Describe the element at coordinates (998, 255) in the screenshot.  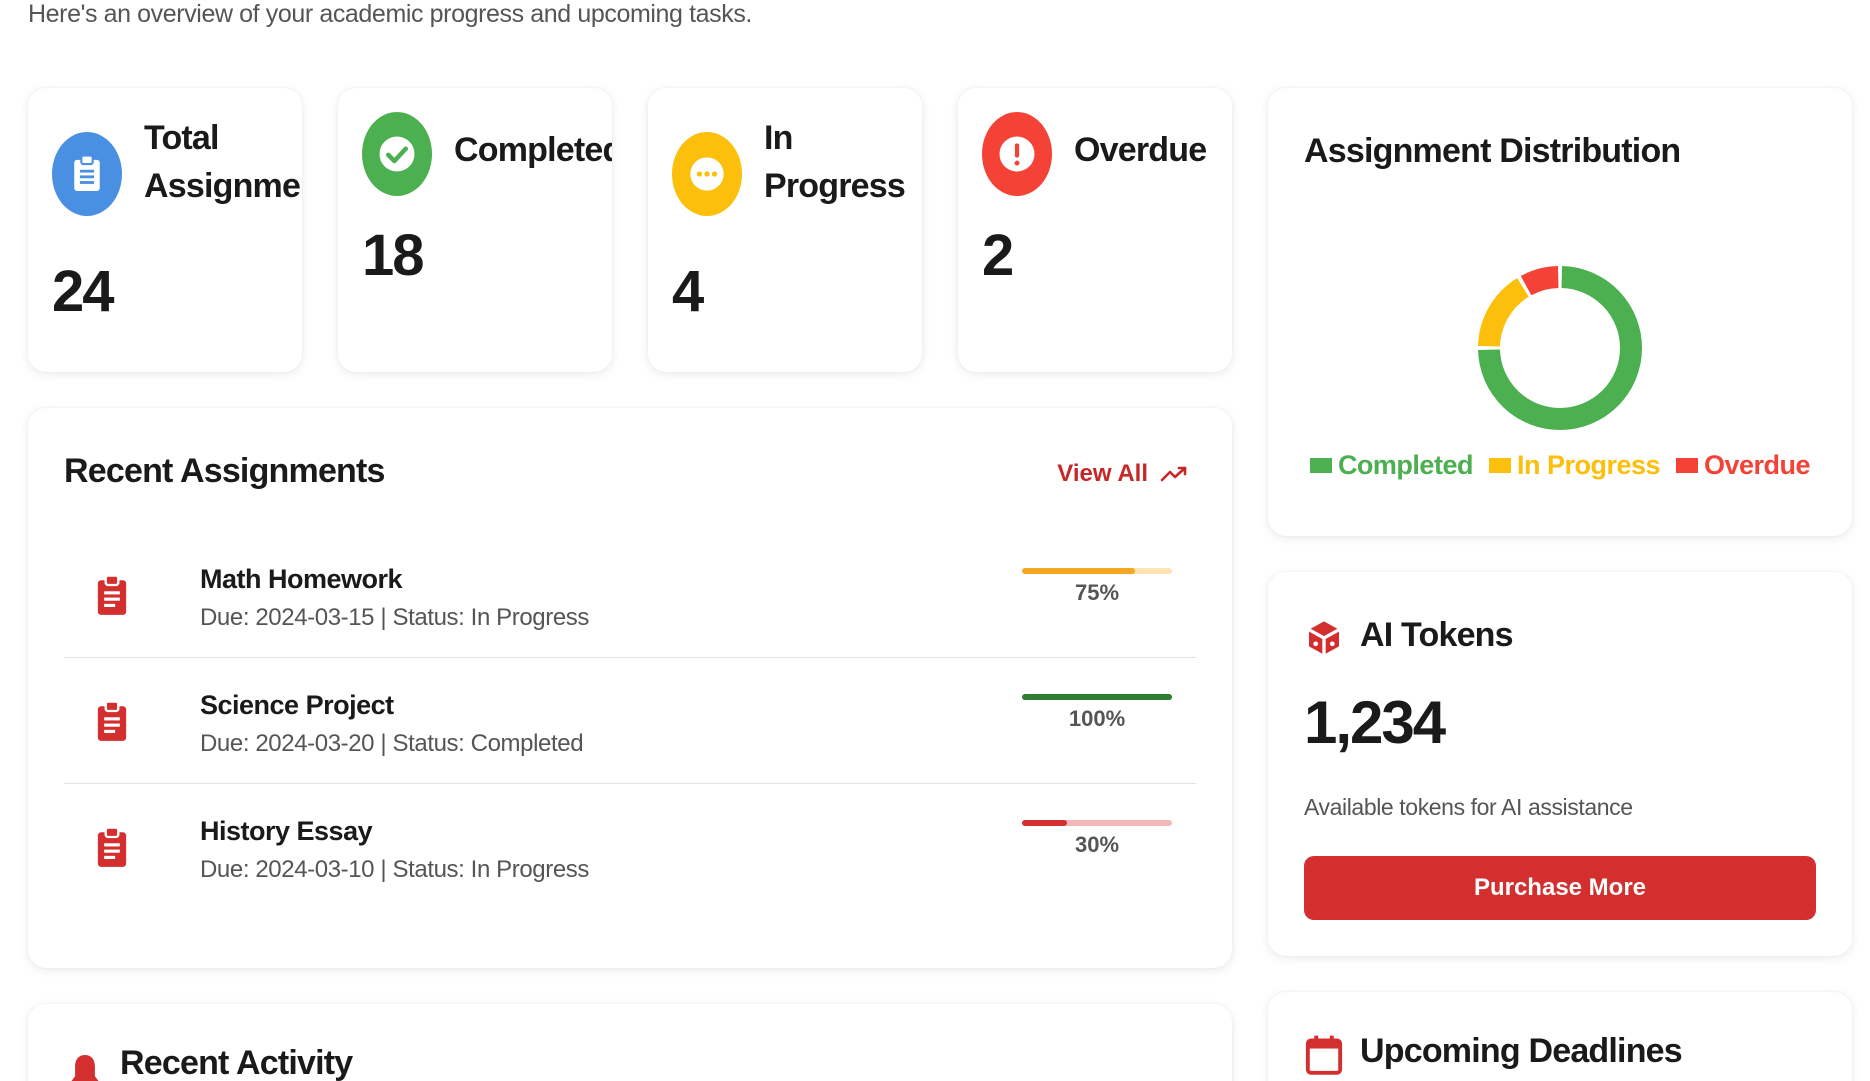
I see `stat-value: 2` at that location.